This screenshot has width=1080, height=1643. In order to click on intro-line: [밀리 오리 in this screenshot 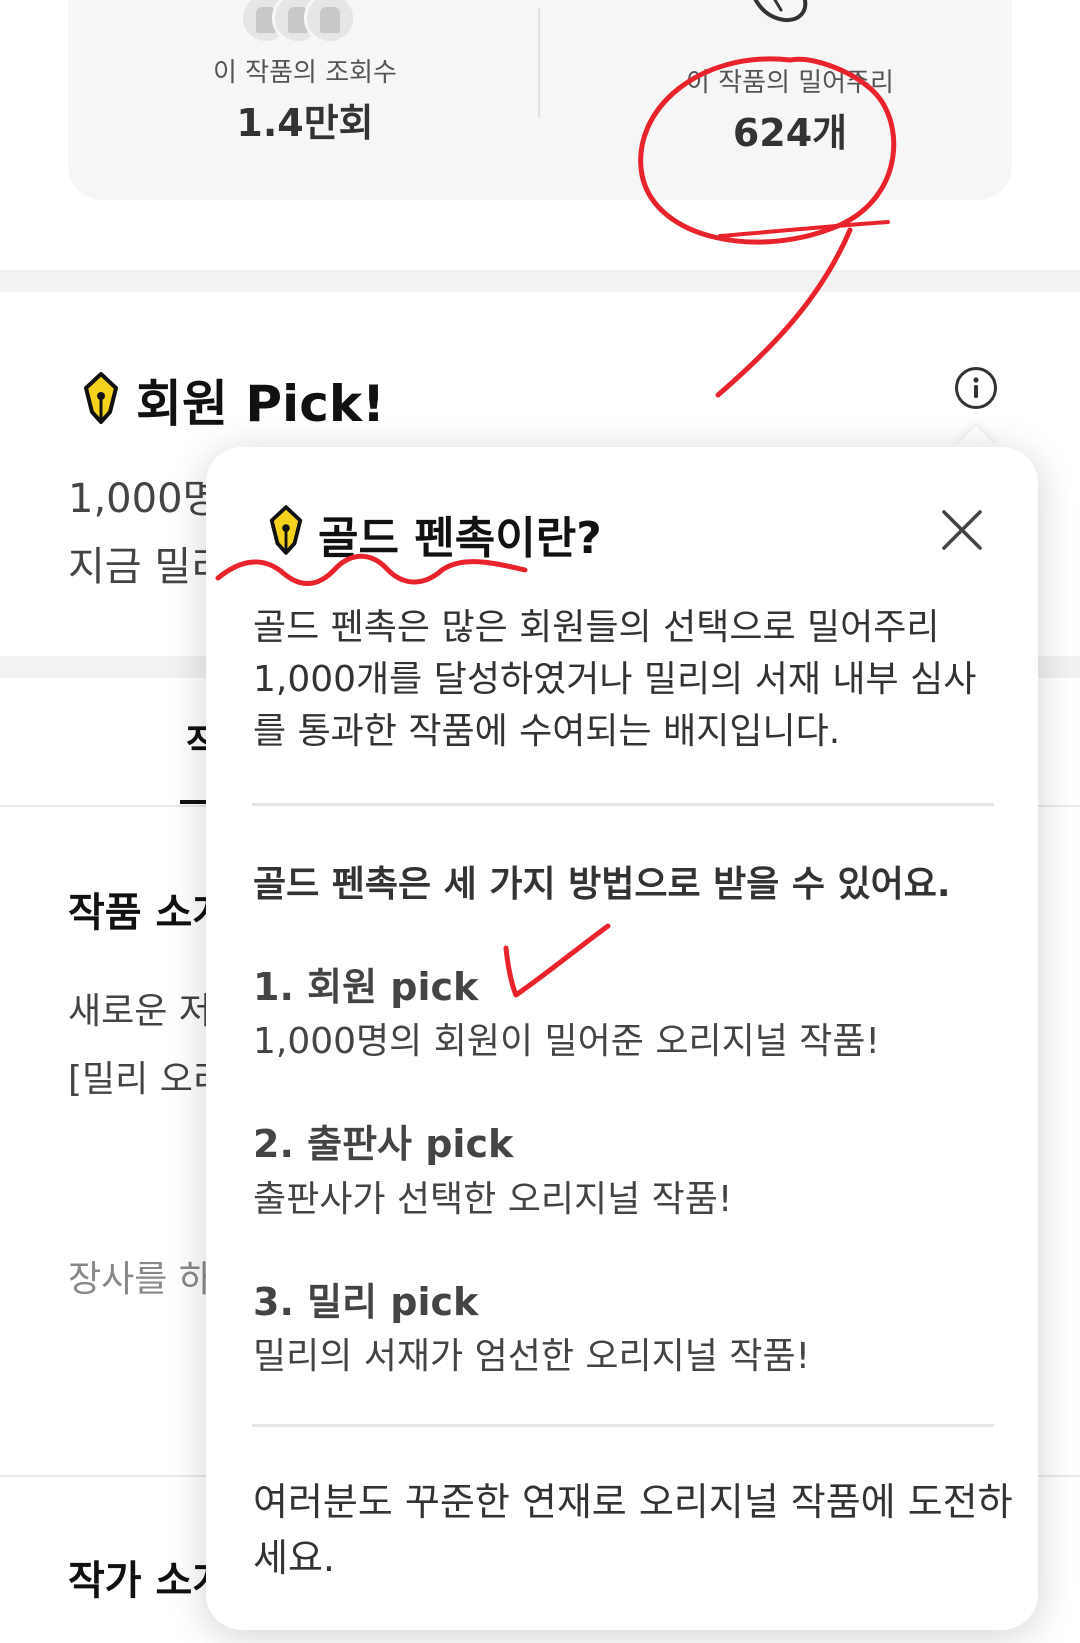, I will do `click(147, 1079)`.